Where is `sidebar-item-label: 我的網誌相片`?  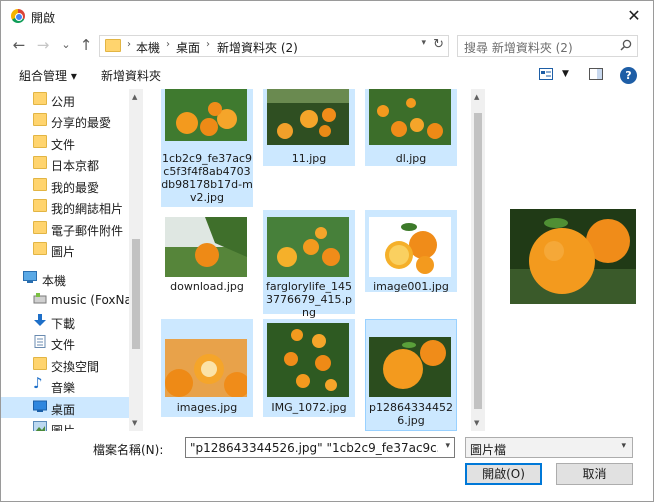 sidebar-item-label: 我的網誌相片 is located at coordinates (87, 209).